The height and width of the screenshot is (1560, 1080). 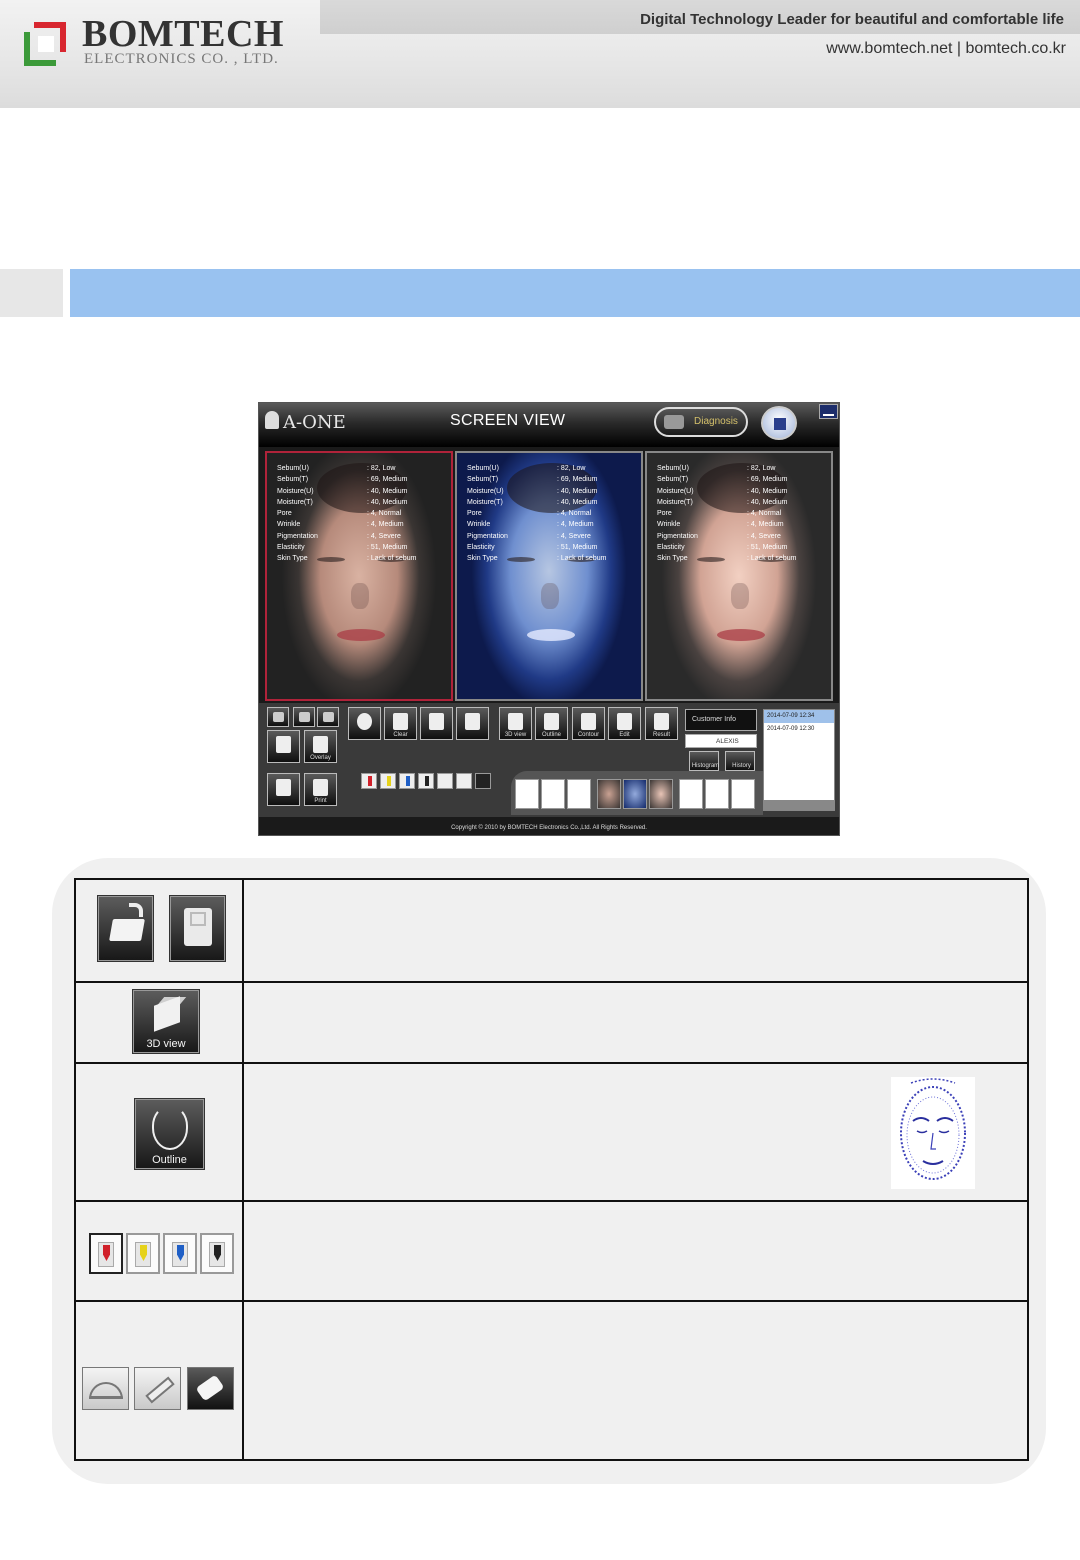 What do you see at coordinates (716, 421) in the screenshot?
I see `diagnosis-label: Diagnosis` at bounding box center [716, 421].